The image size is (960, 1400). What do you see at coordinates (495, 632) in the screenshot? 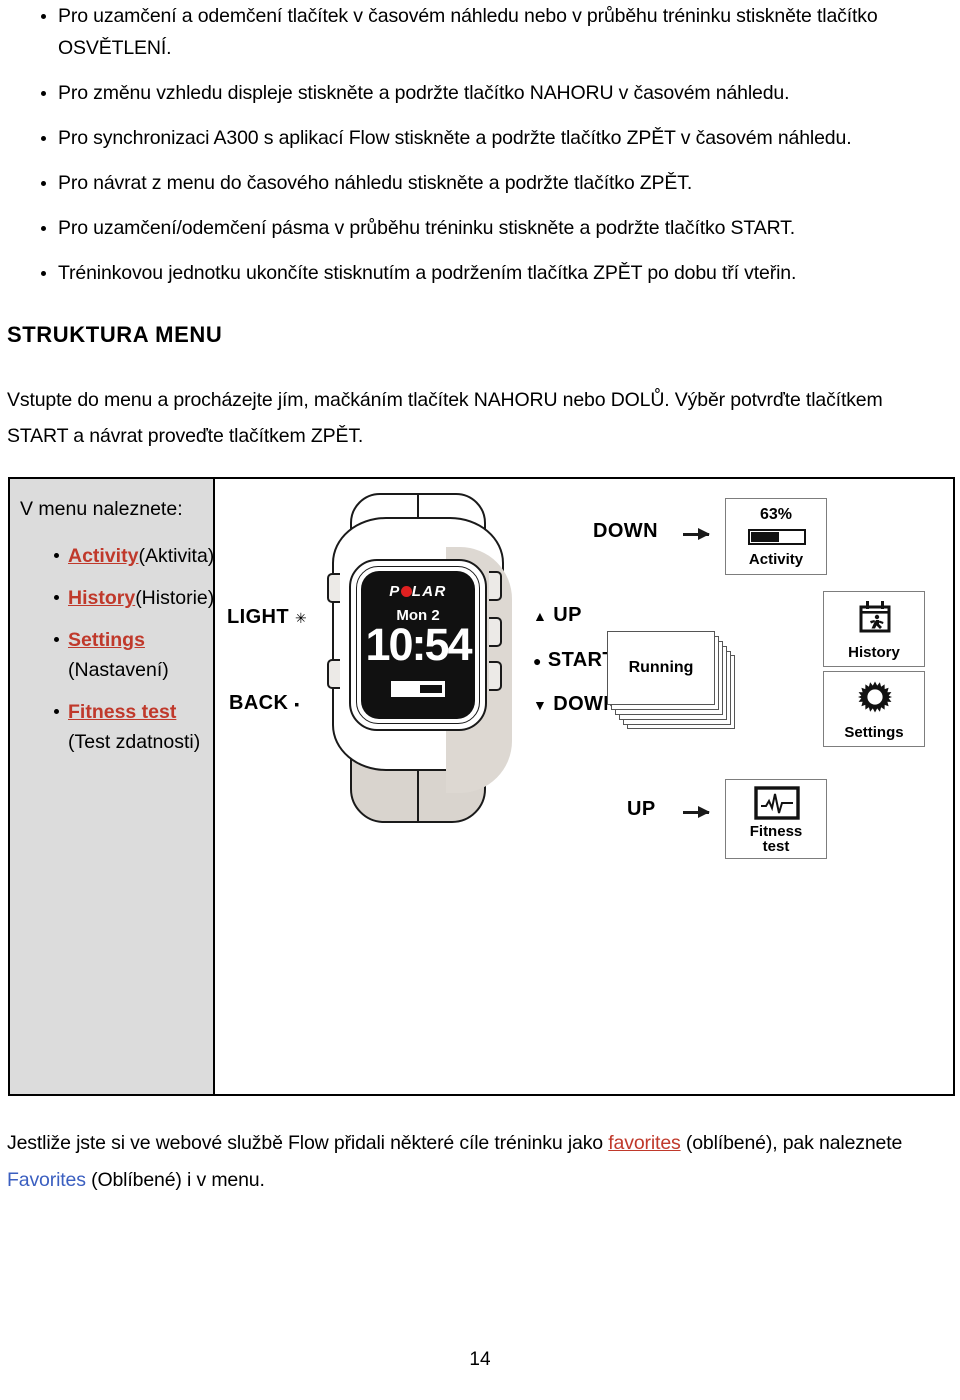
I see `watch-button-start` at bounding box center [495, 632].